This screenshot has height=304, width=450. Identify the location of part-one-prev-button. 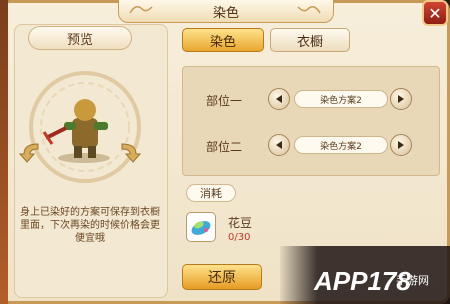
(279, 99).